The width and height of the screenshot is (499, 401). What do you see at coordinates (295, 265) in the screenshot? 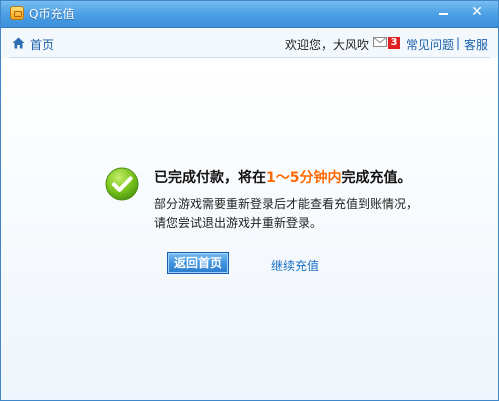
I see `continue-recharge-link: 继续充值` at bounding box center [295, 265].